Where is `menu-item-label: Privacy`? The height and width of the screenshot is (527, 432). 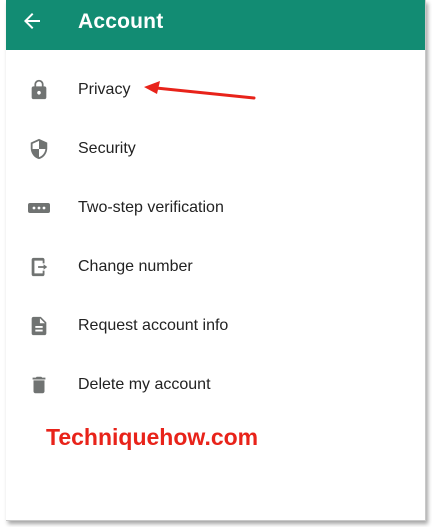 menu-item-label: Privacy is located at coordinates (104, 89).